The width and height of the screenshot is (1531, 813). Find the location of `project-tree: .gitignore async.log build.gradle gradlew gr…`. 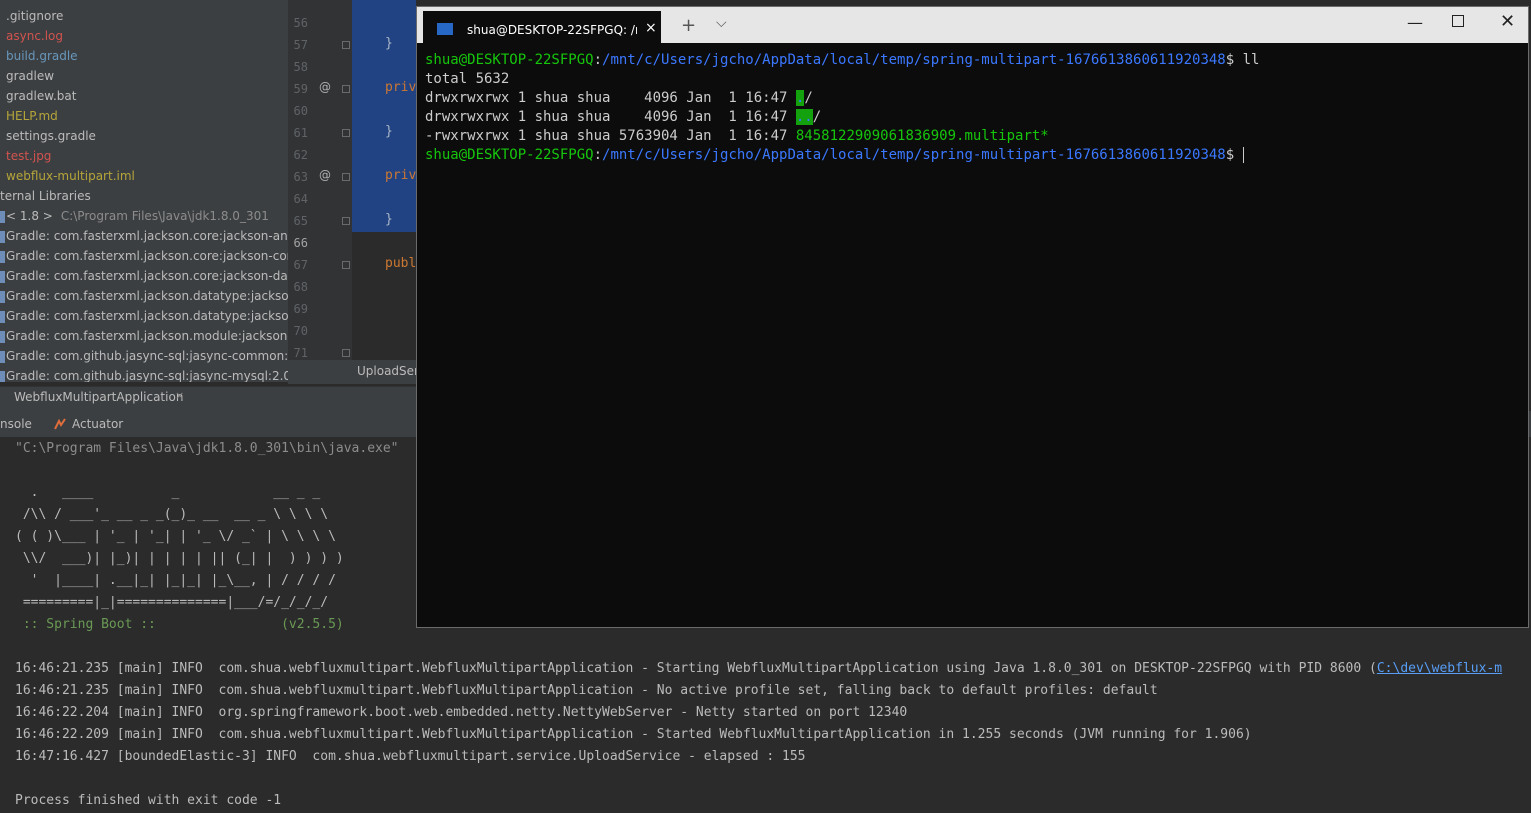

project-tree: .gitignore async.log build.gradle gradlew gr… is located at coordinates (144, 191).